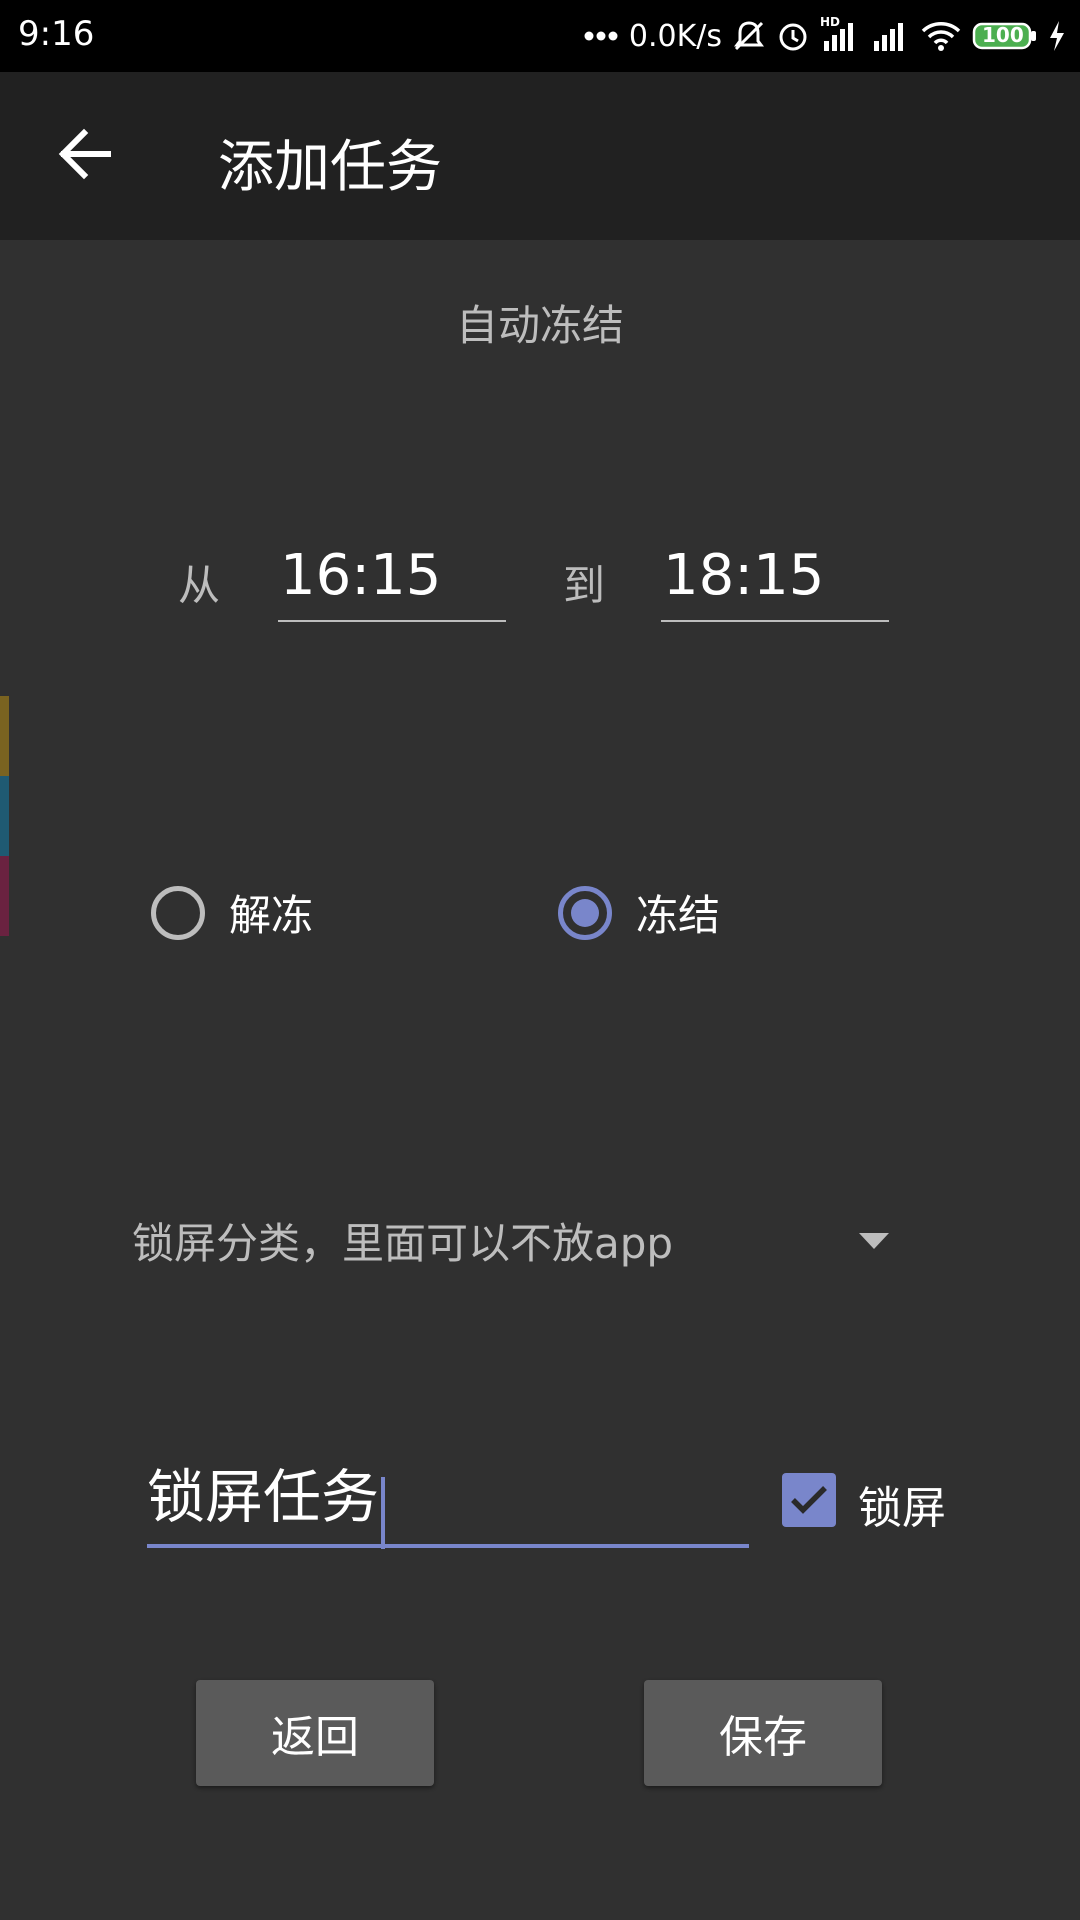 This screenshot has width=1080, height=1920. I want to click on mute-icon, so click(749, 36).